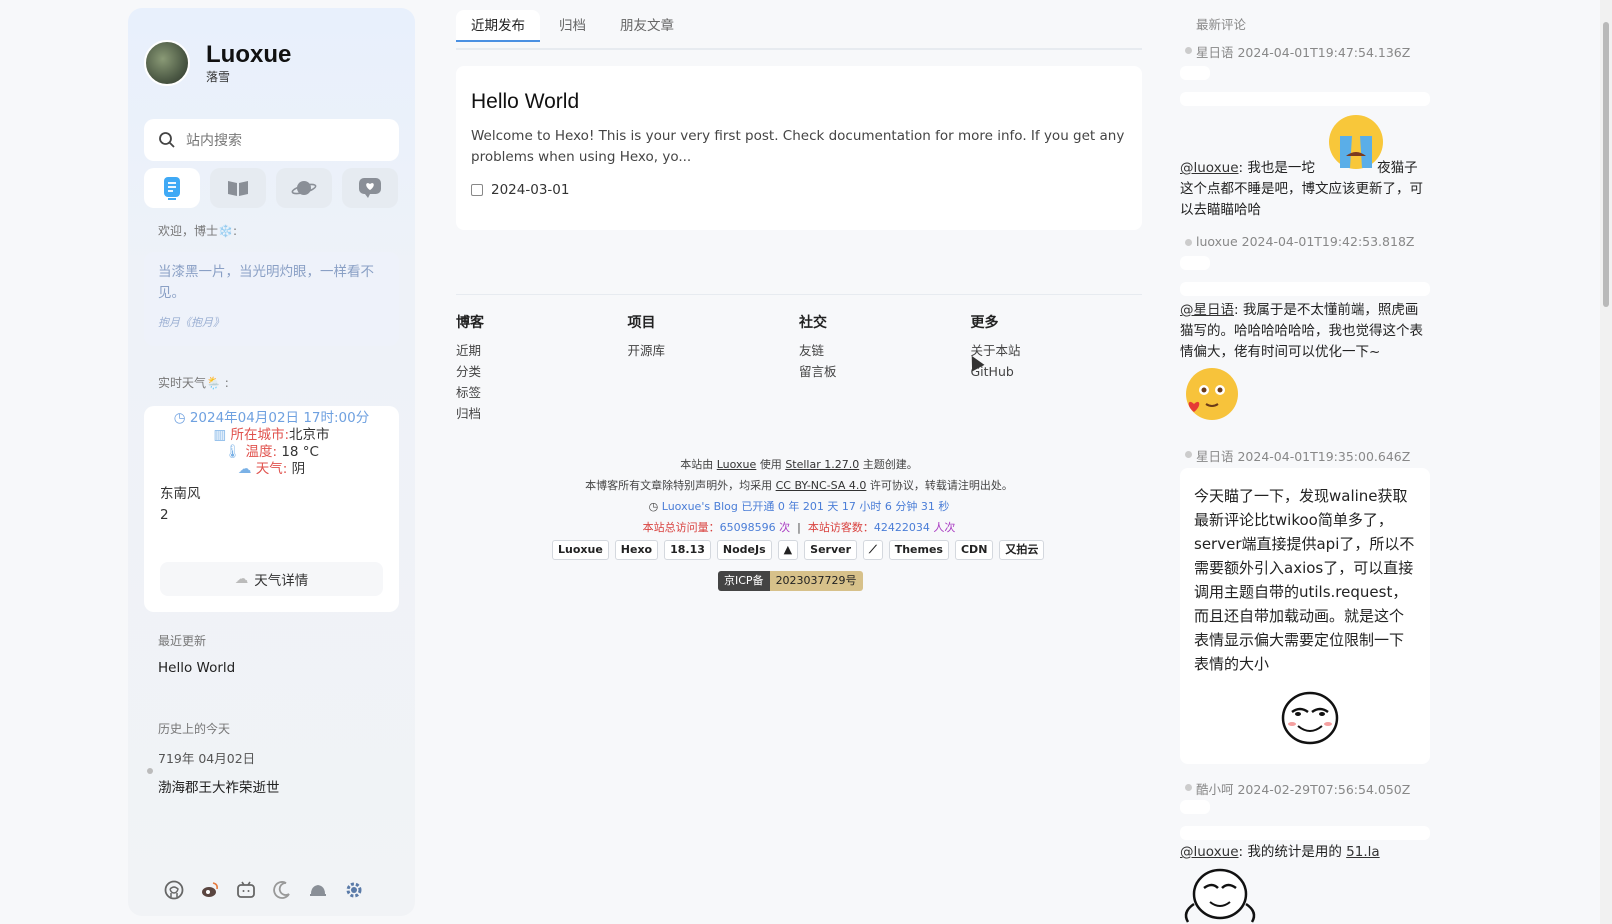  I want to click on nav-friends-button, so click(370, 188).